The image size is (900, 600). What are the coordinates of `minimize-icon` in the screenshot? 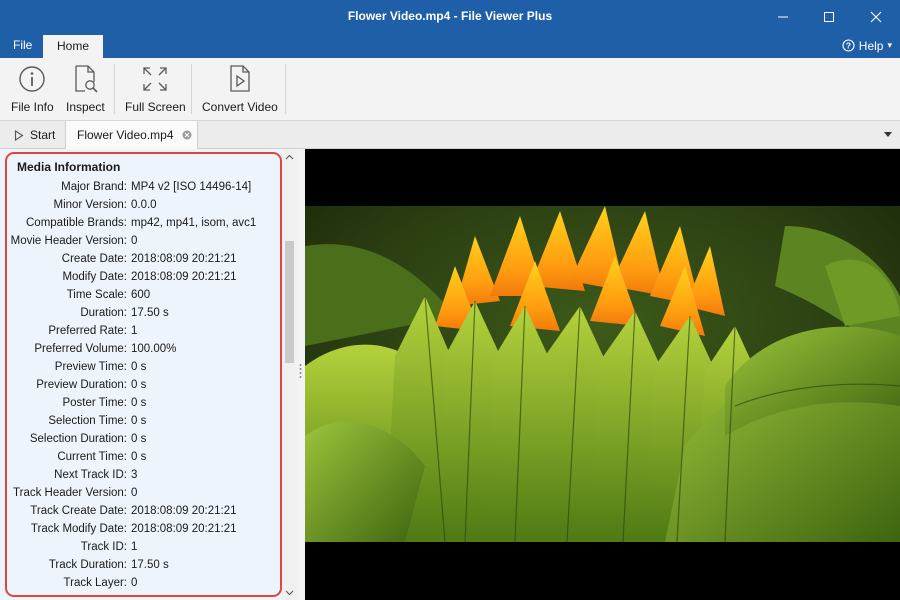 It's located at (783, 16).